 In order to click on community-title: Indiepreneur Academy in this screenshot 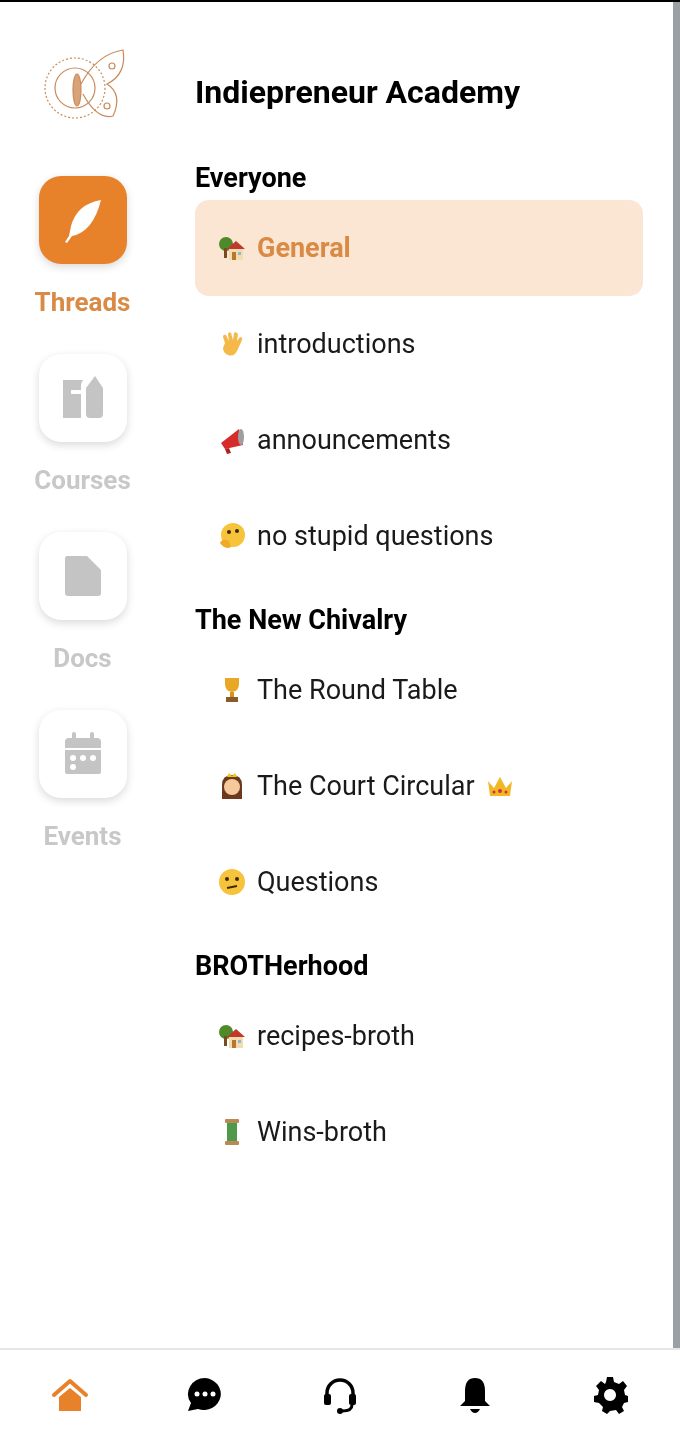, I will do `click(358, 92)`.